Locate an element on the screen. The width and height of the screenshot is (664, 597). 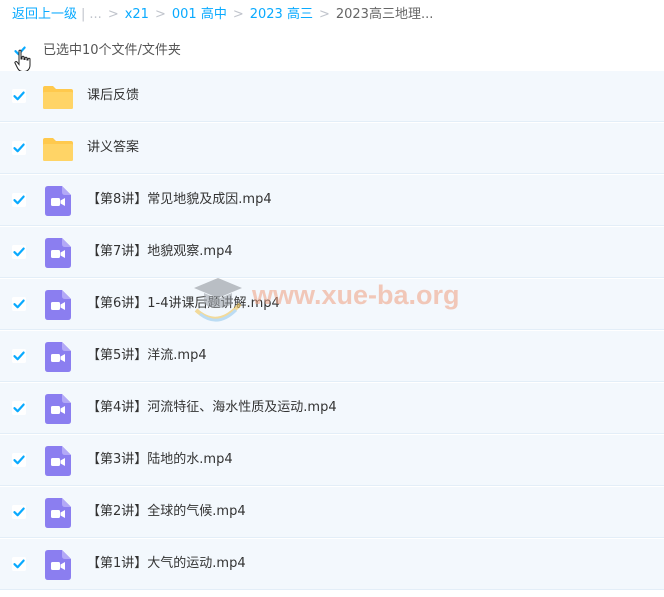
file-row: 【第2讲】全球的气候.mp4 is located at coordinates (332, 512).